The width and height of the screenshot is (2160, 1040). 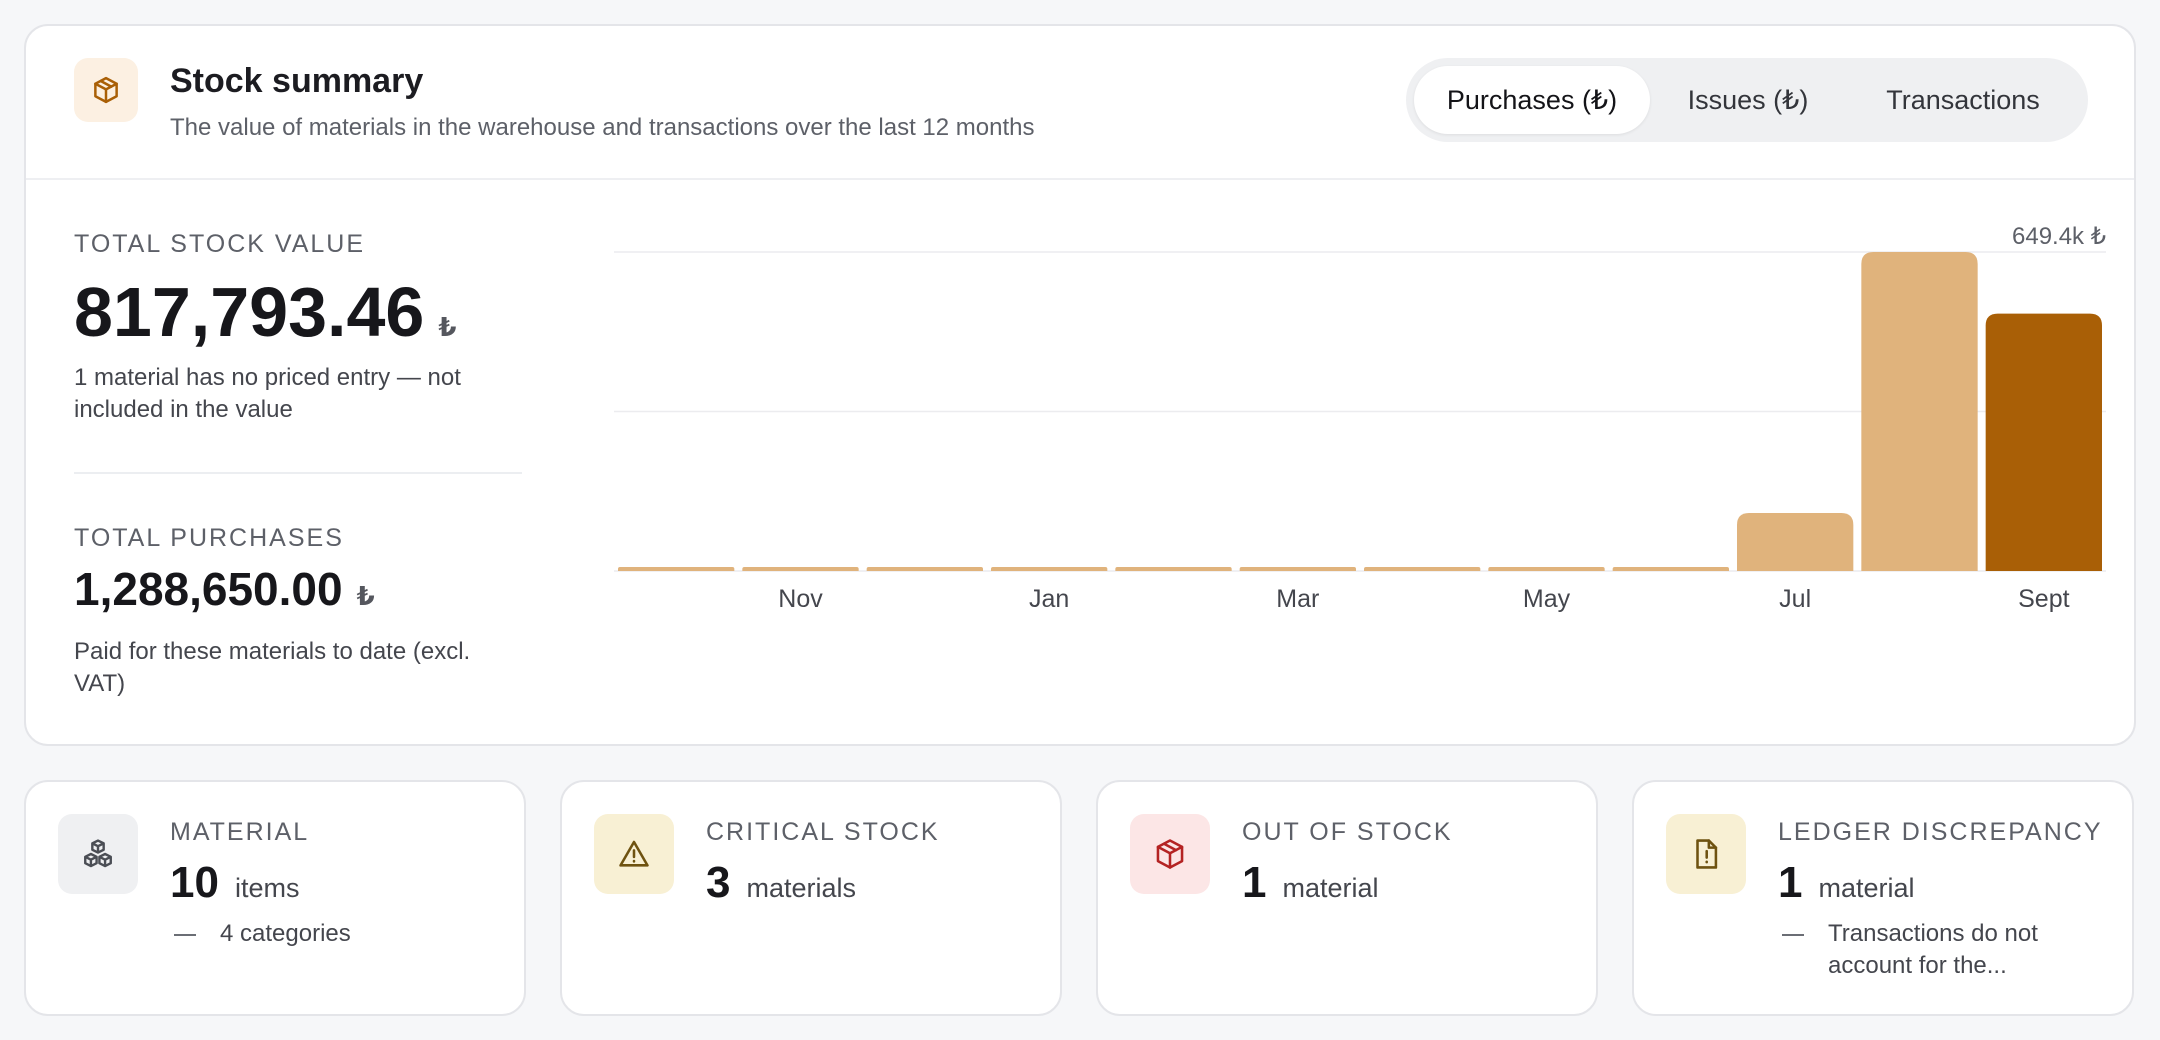 I want to click on package-icon, so click(x=106, y=90).